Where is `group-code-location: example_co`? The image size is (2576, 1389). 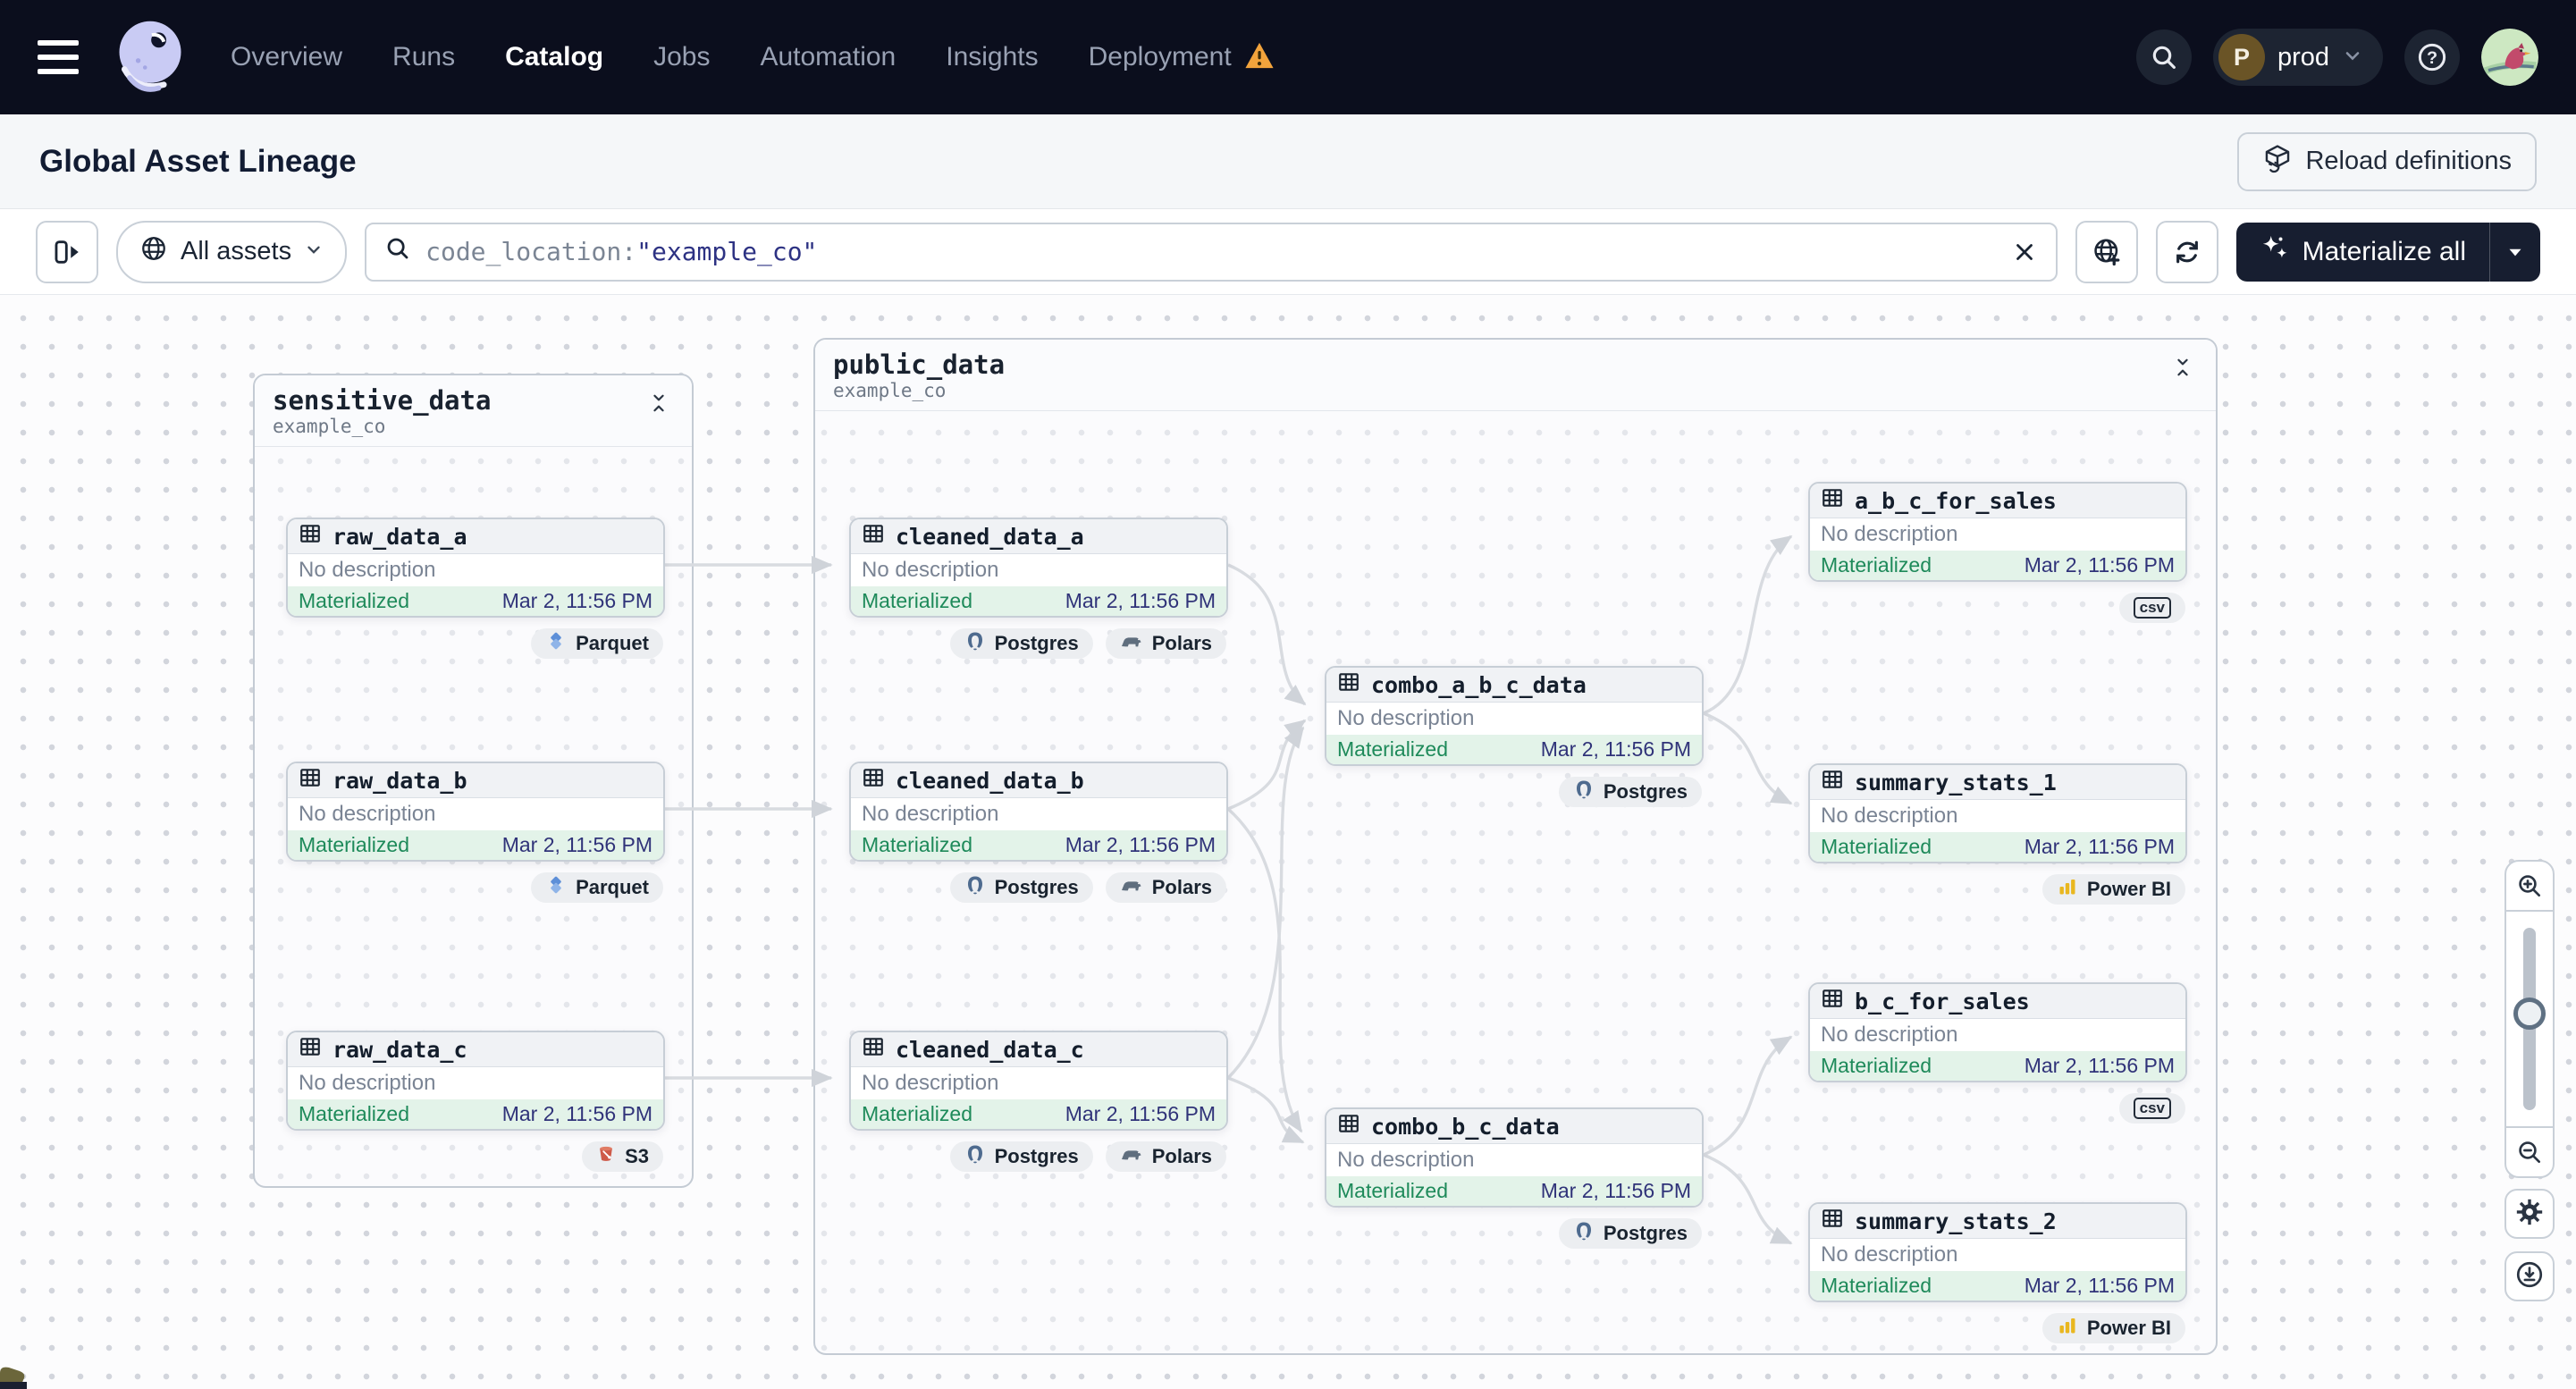
group-code-location: example_co is located at coordinates (890, 391).